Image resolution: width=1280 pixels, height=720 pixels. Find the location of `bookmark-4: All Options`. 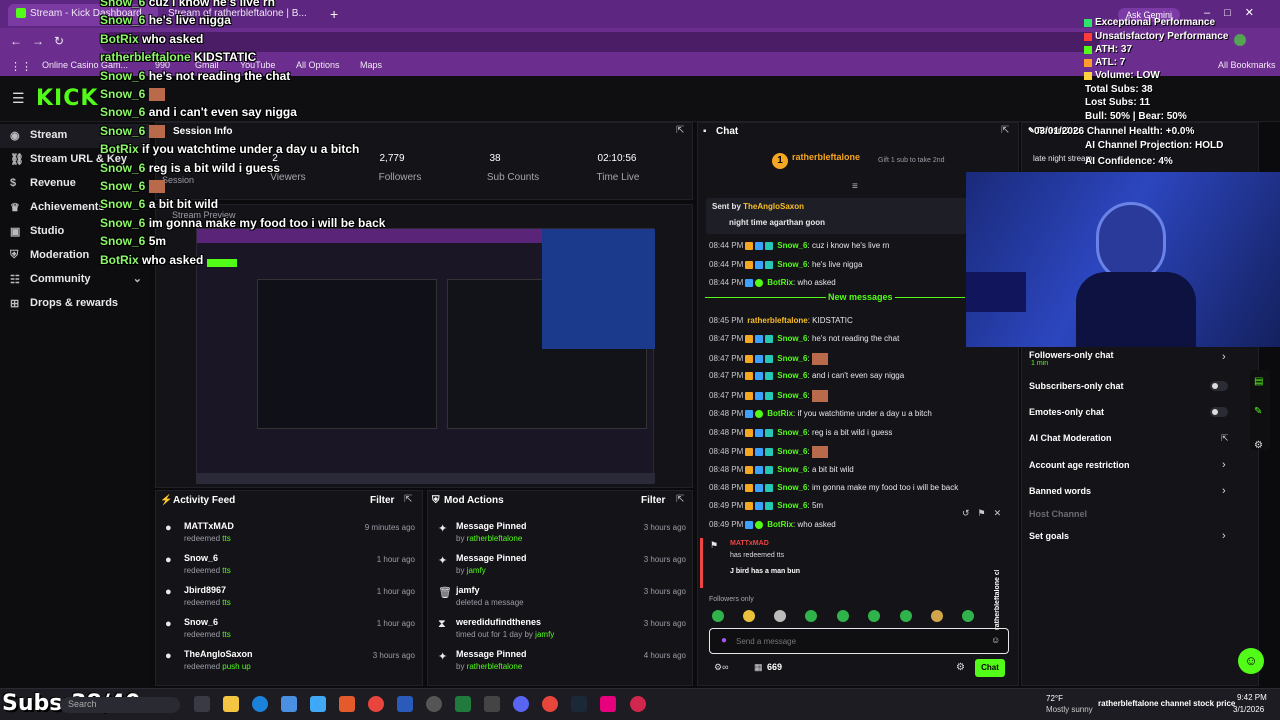

bookmark-4: All Options is located at coordinates (318, 65).